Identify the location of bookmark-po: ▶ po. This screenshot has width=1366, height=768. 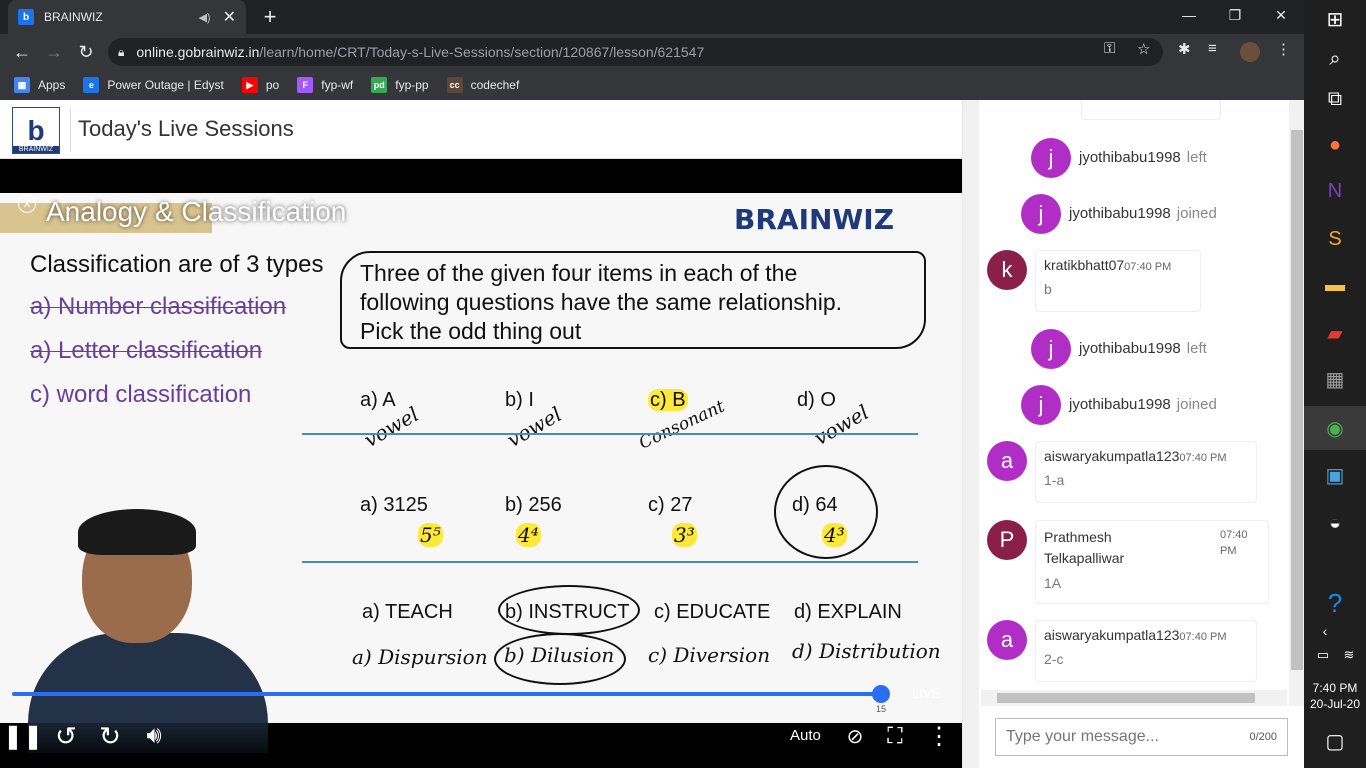
(260, 85).